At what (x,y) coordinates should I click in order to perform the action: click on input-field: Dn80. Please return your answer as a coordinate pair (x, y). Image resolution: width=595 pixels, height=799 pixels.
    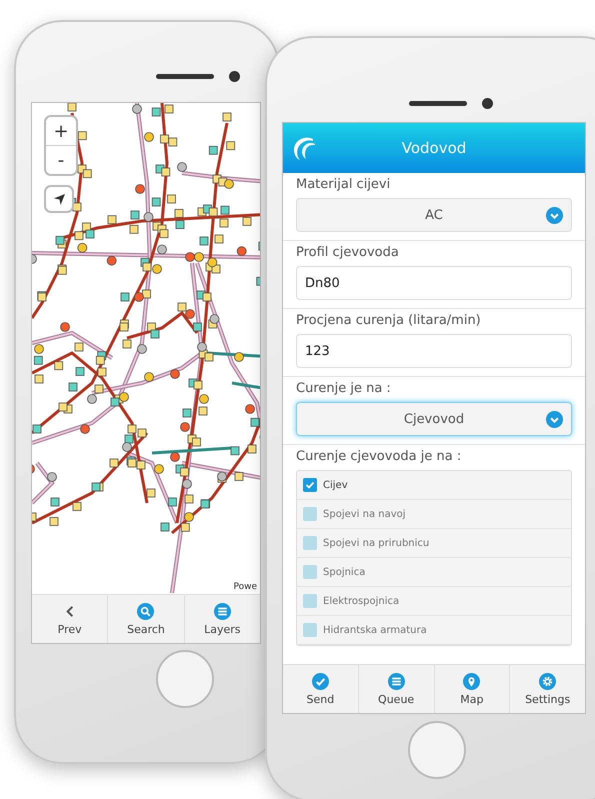
    Looking at the image, I should click on (434, 283).